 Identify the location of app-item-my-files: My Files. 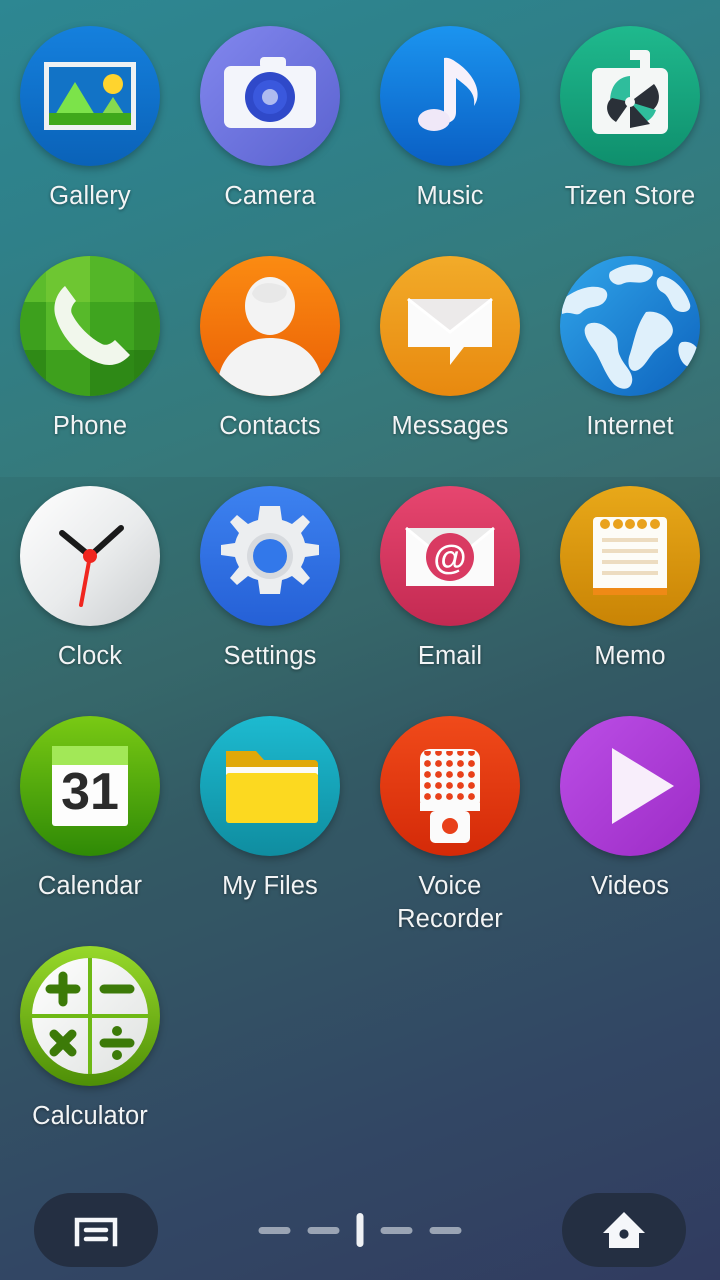
(270, 829).